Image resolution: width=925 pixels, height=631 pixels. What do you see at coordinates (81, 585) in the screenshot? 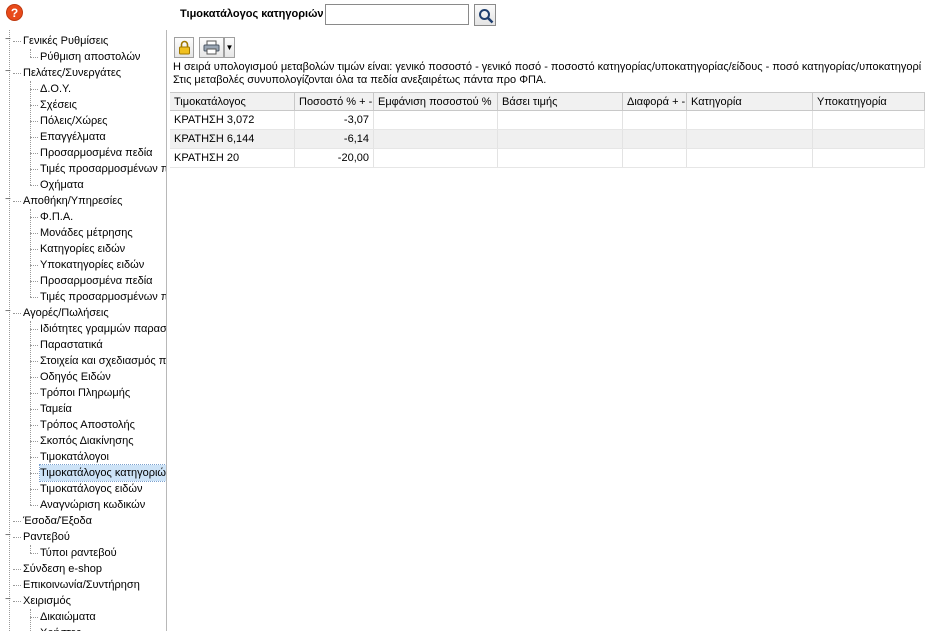
I see `tree-group: Επικοινωνία/Συντήρηση` at bounding box center [81, 585].